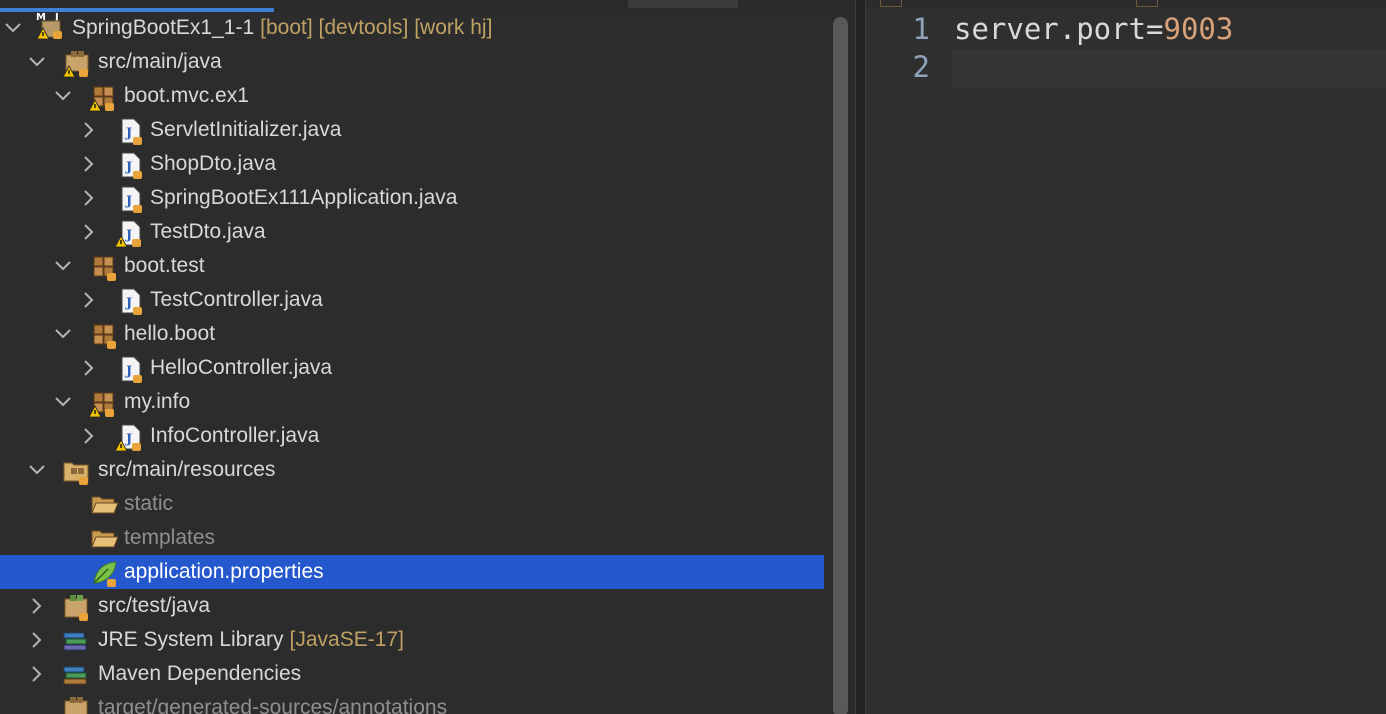 This screenshot has width=1386, height=714. Describe the element at coordinates (149, 503) in the screenshot. I see `tree-label: static` at that location.